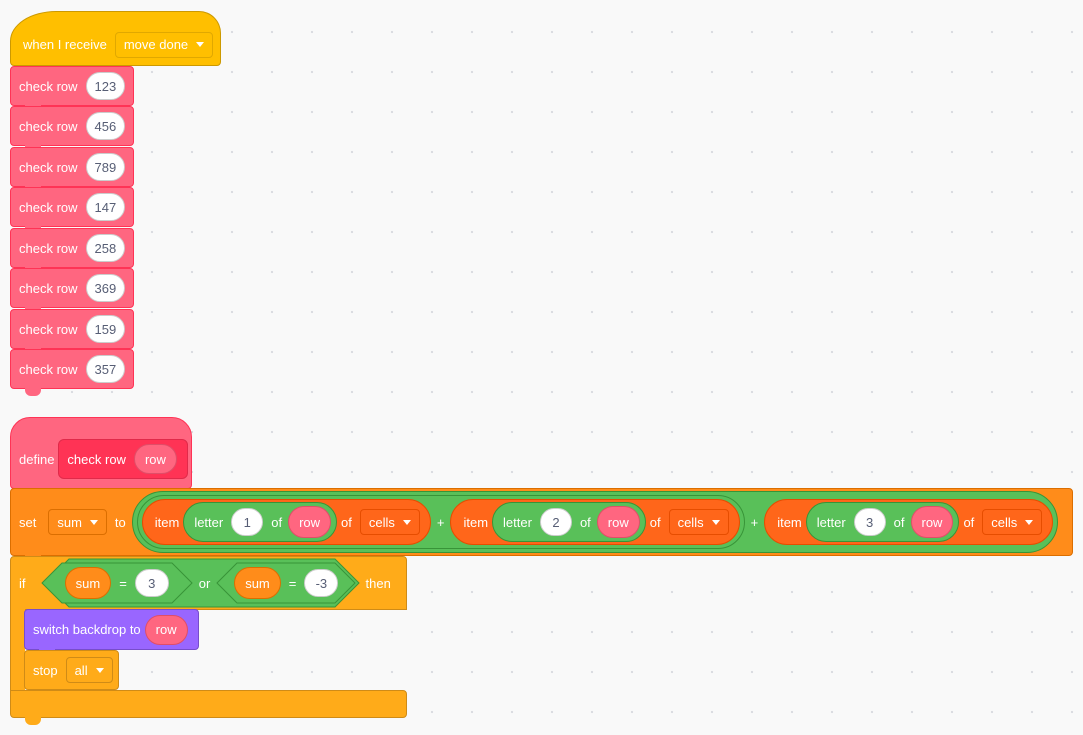 The width and height of the screenshot is (1083, 735). What do you see at coordinates (869, 522) in the screenshot?
I see `letter-index-input: 3` at bounding box center [869, 522].